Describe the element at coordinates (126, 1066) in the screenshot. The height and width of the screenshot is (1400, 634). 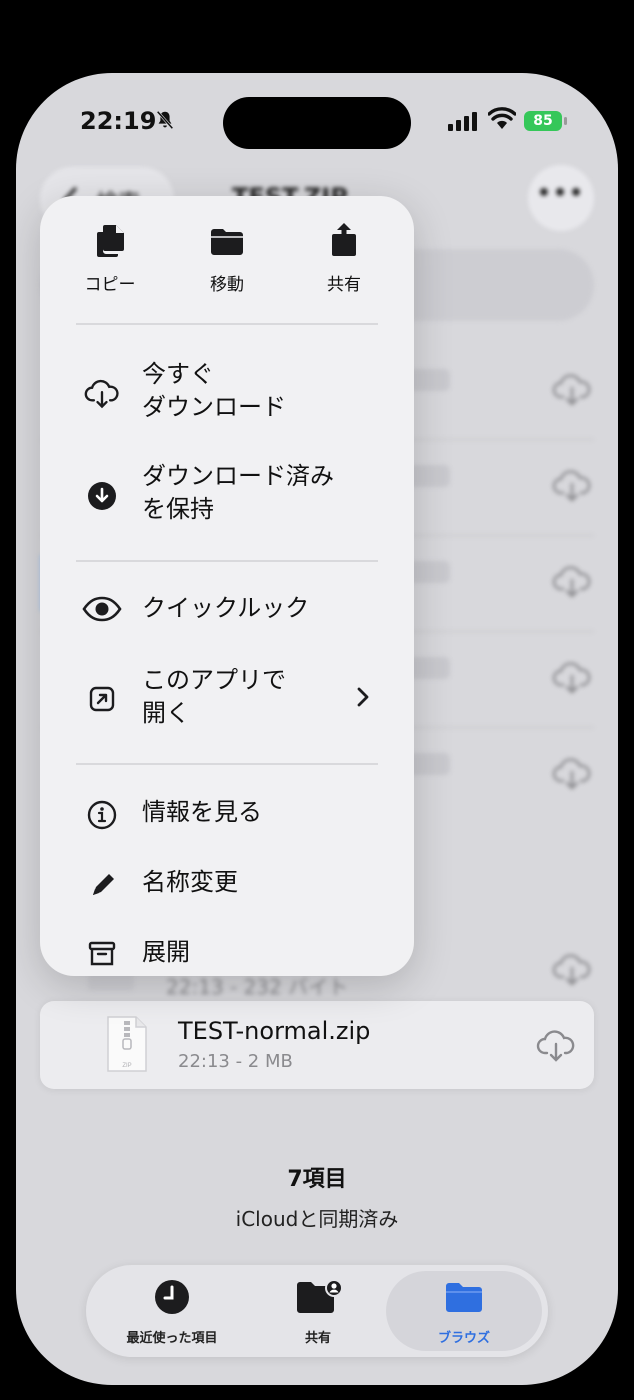
I see `svg-text: ZIP` at that location.